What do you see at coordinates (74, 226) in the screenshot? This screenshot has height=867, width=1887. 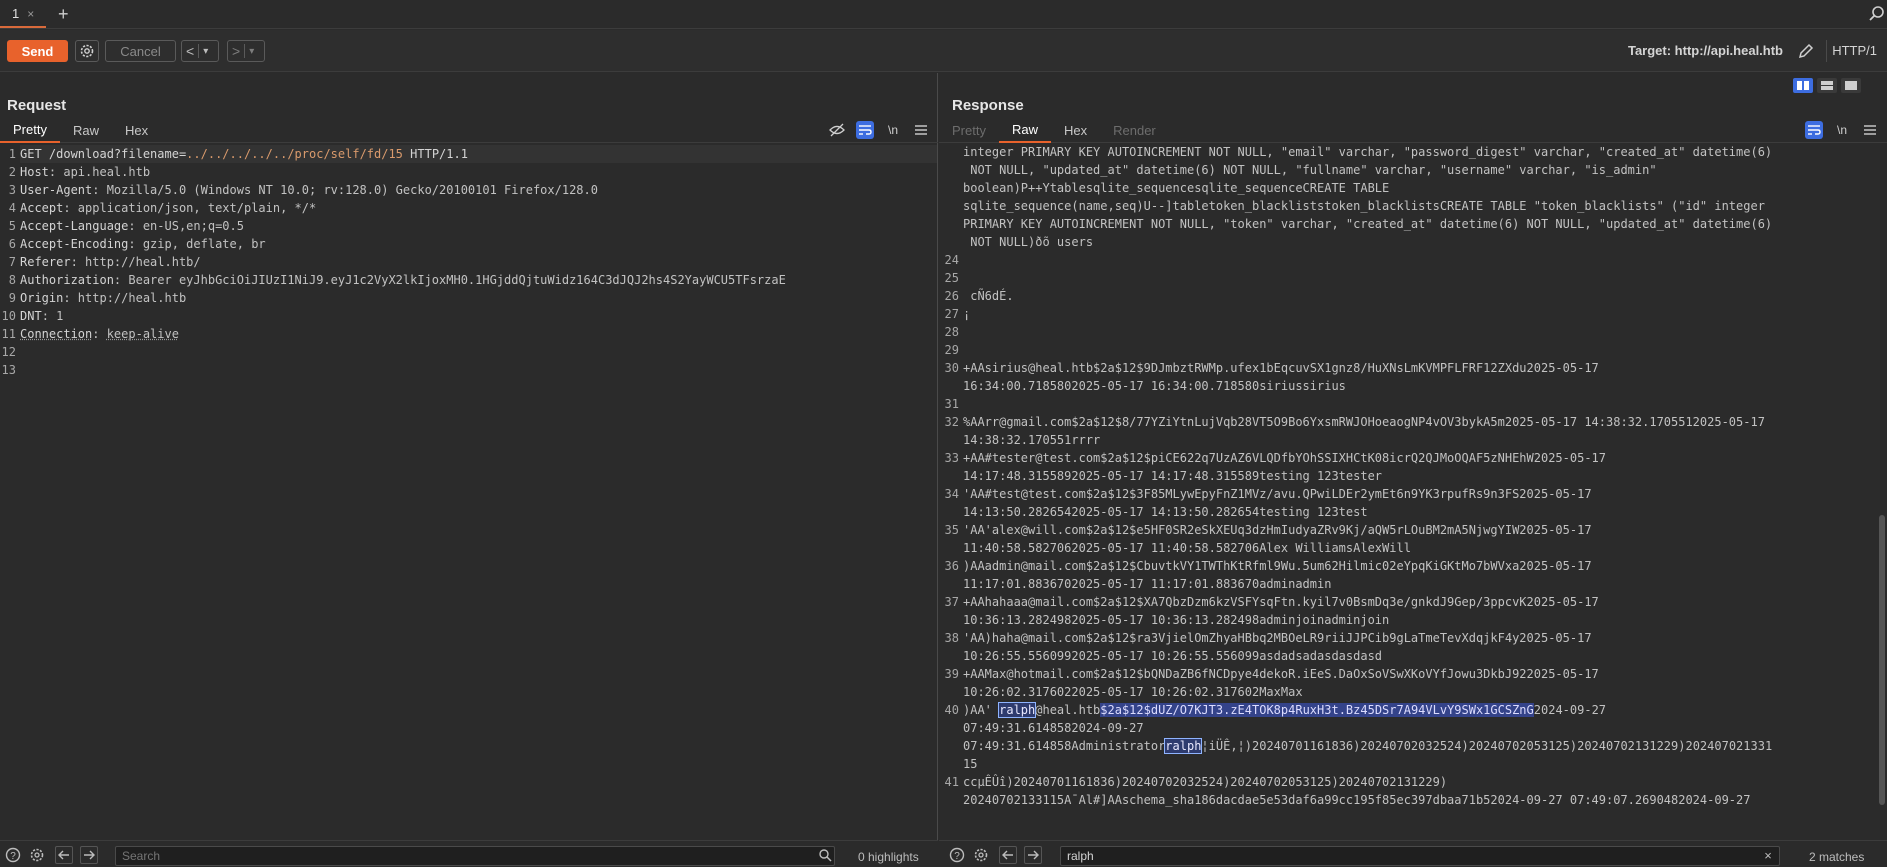 I see `code-token: Accept-Language` at bounding box center [74, 226].